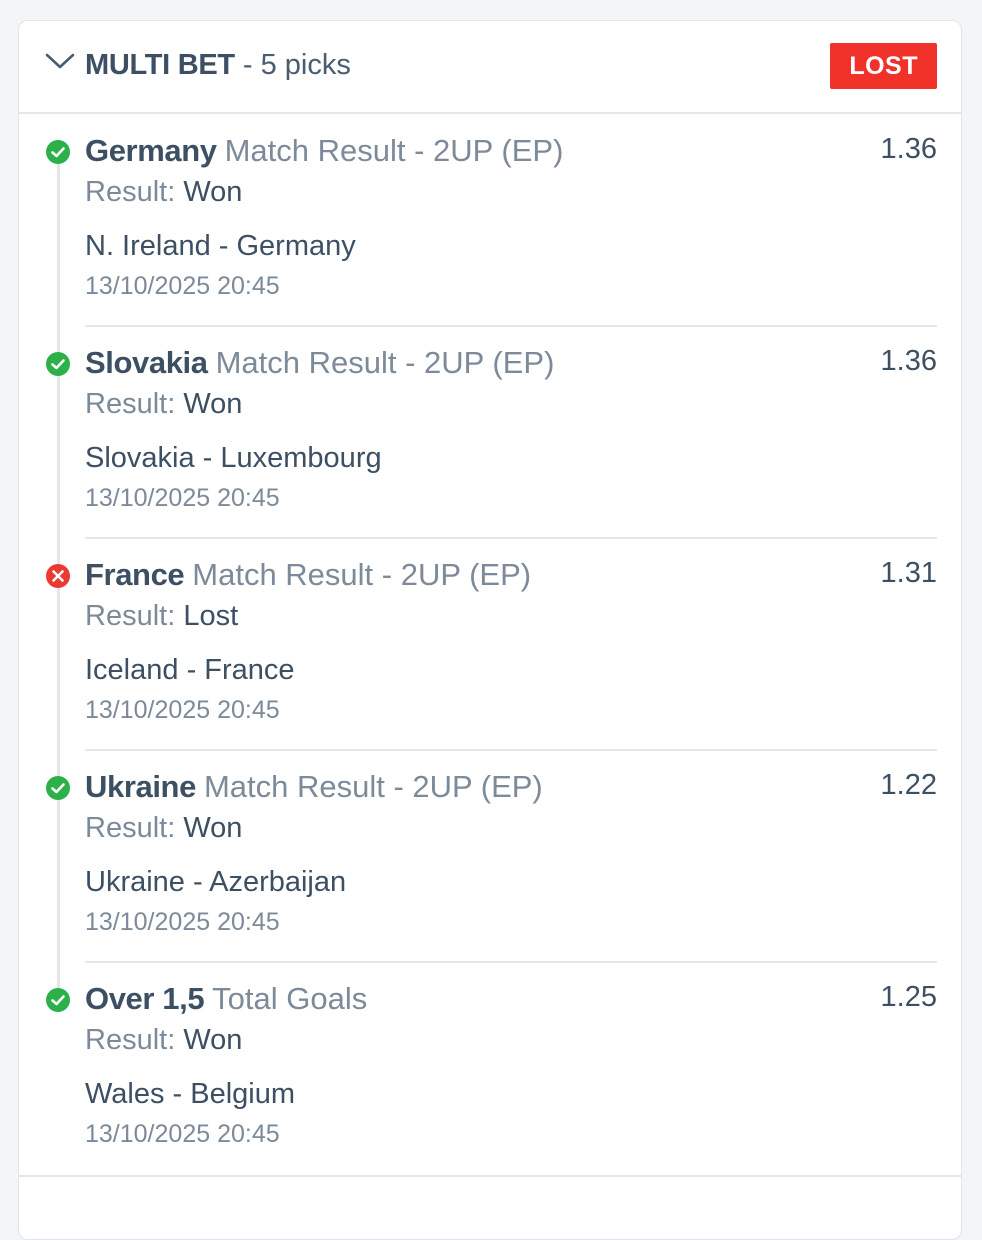  What do you see at coordinates (135, 574) in the screenshot?
I see `selection-name: France` at bounding box center [135, 574].